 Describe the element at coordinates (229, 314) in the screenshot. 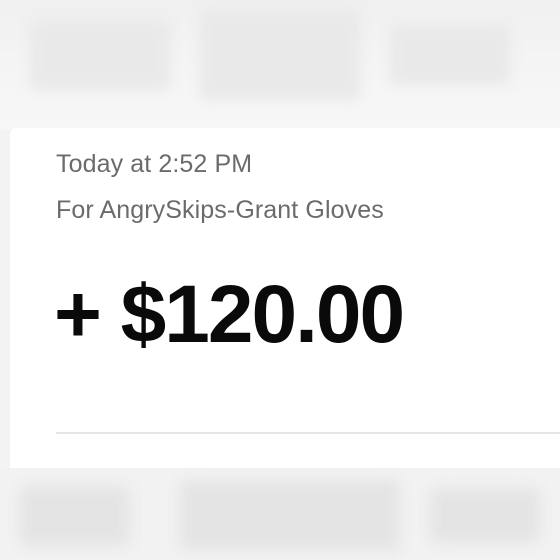

I see `transaction-amount: + $120.00` at that location.